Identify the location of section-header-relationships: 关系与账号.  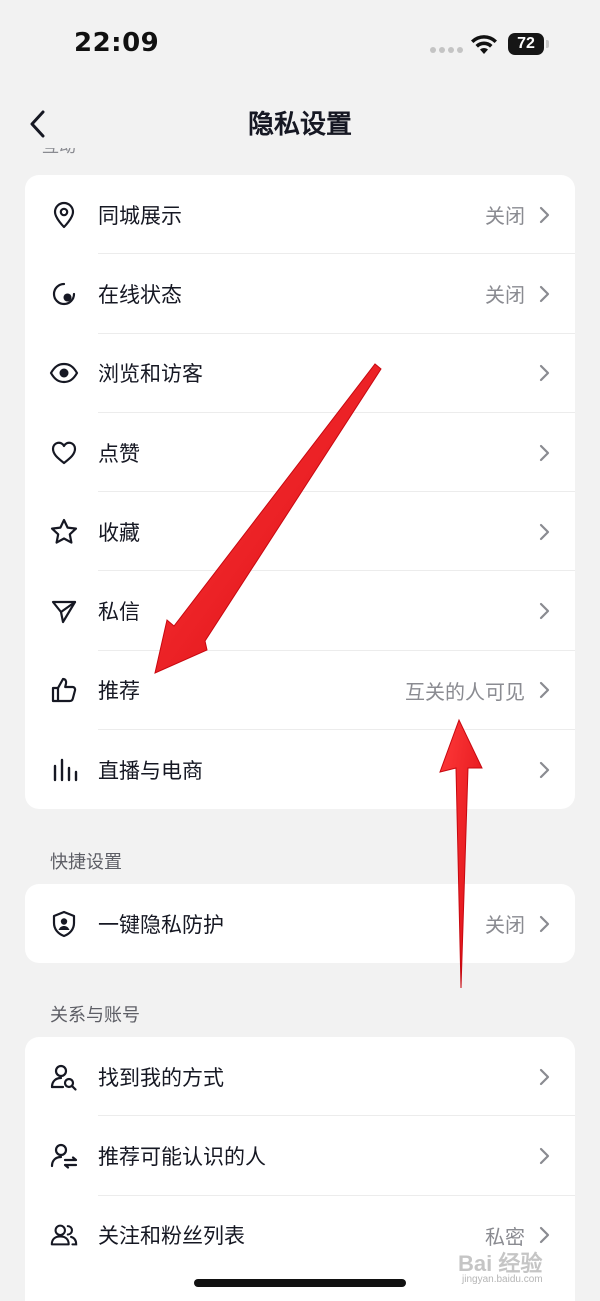
(95, 1015).